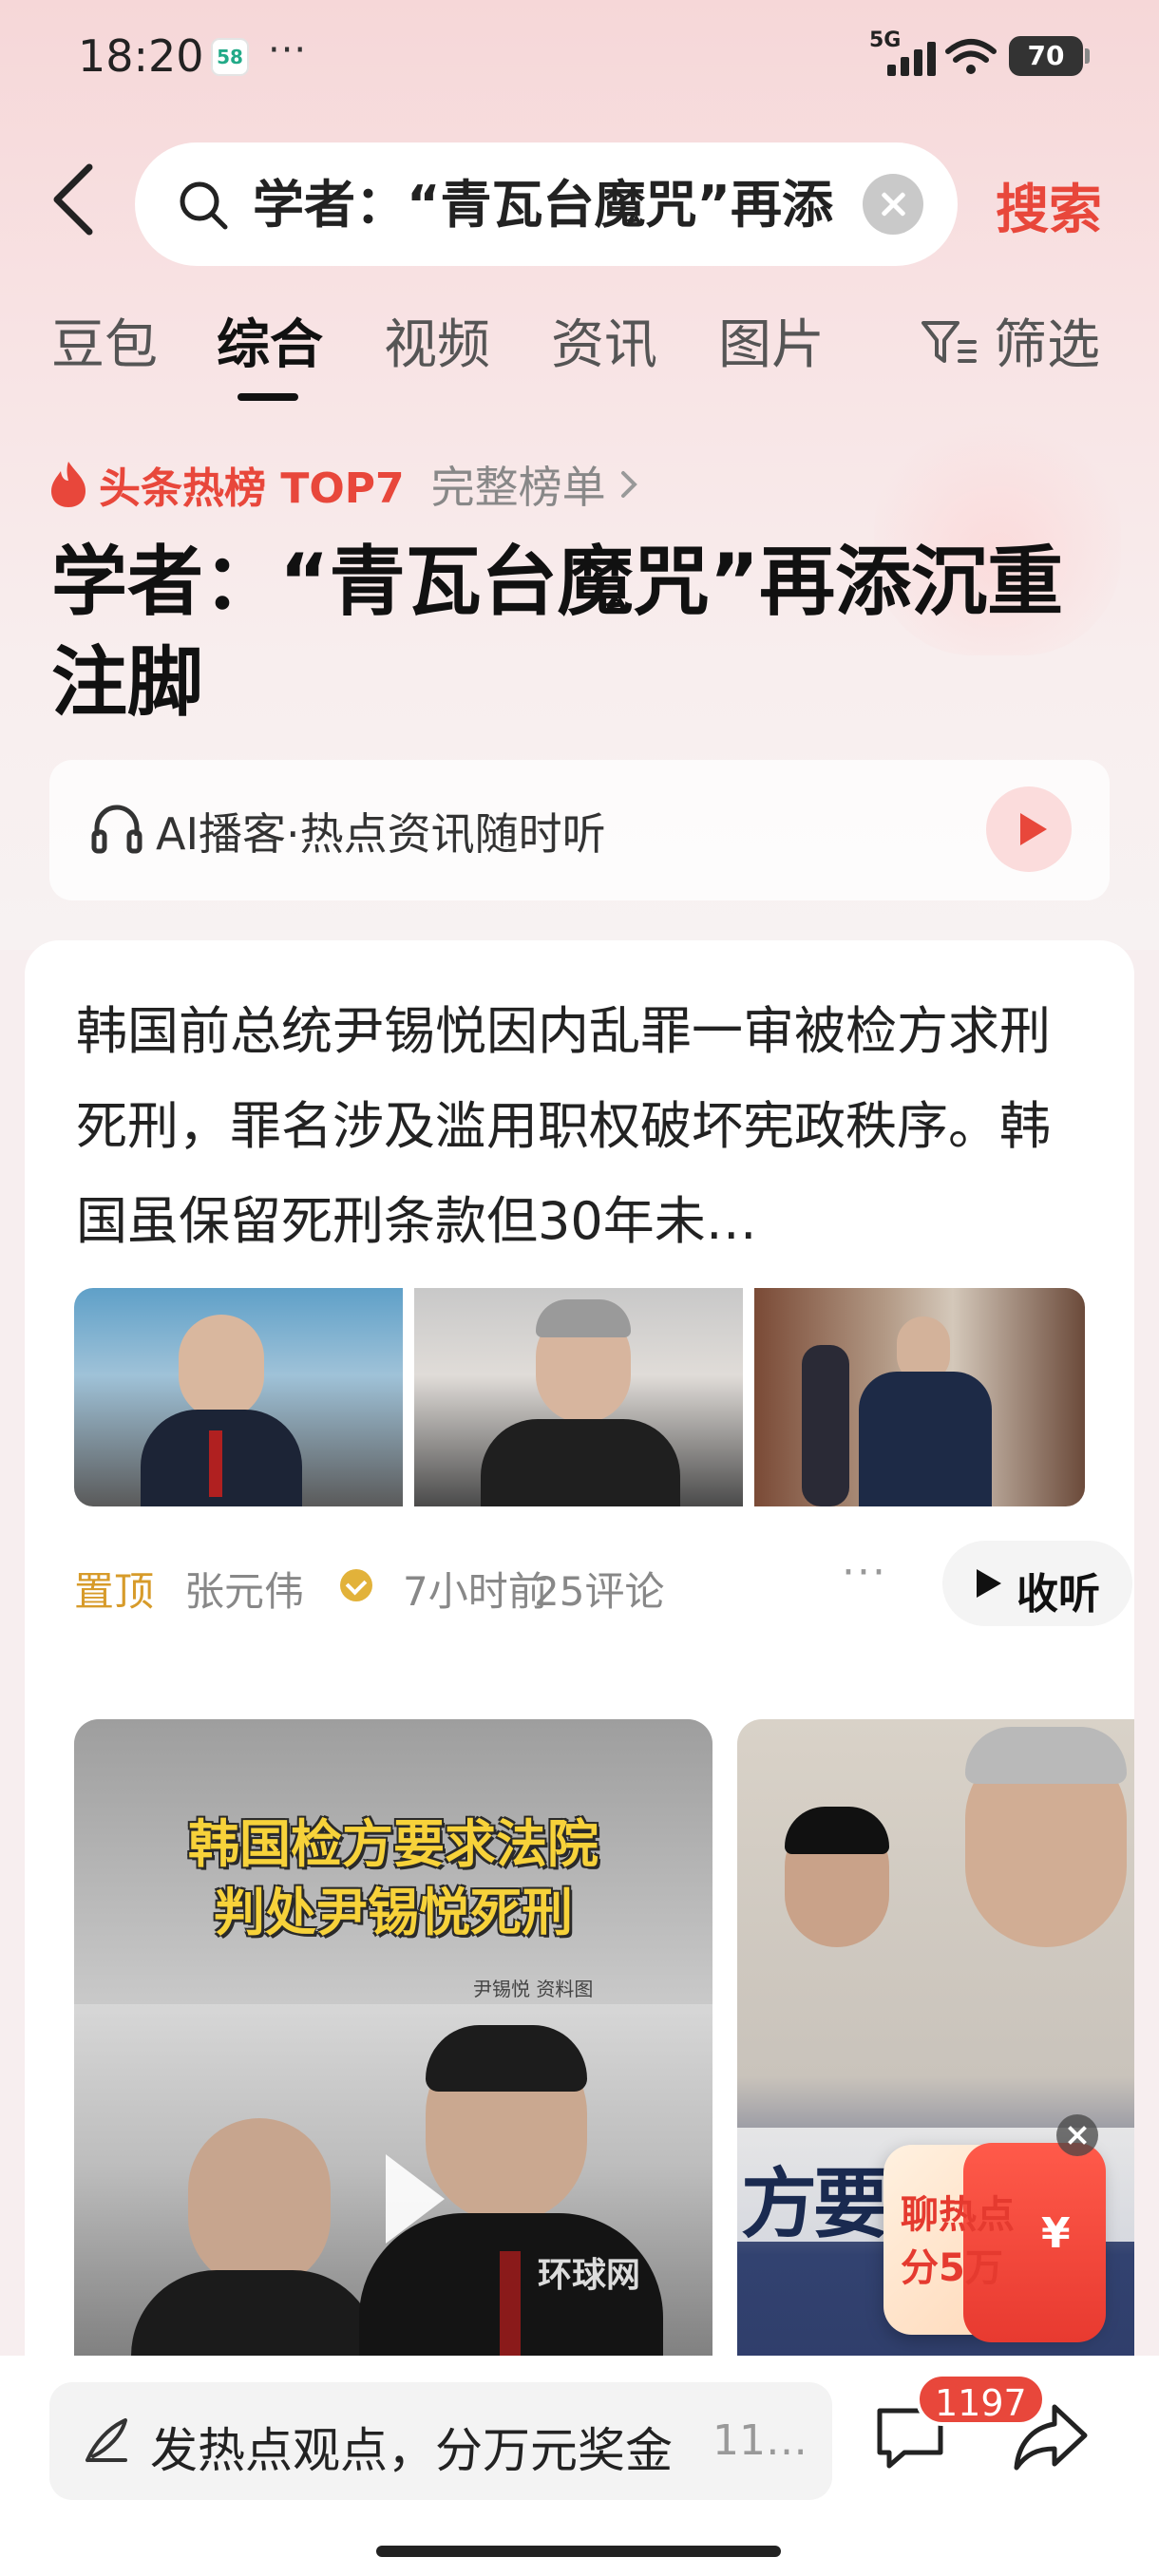  I want to click on video-1-watermark: 环球网, so click(589, 2275).